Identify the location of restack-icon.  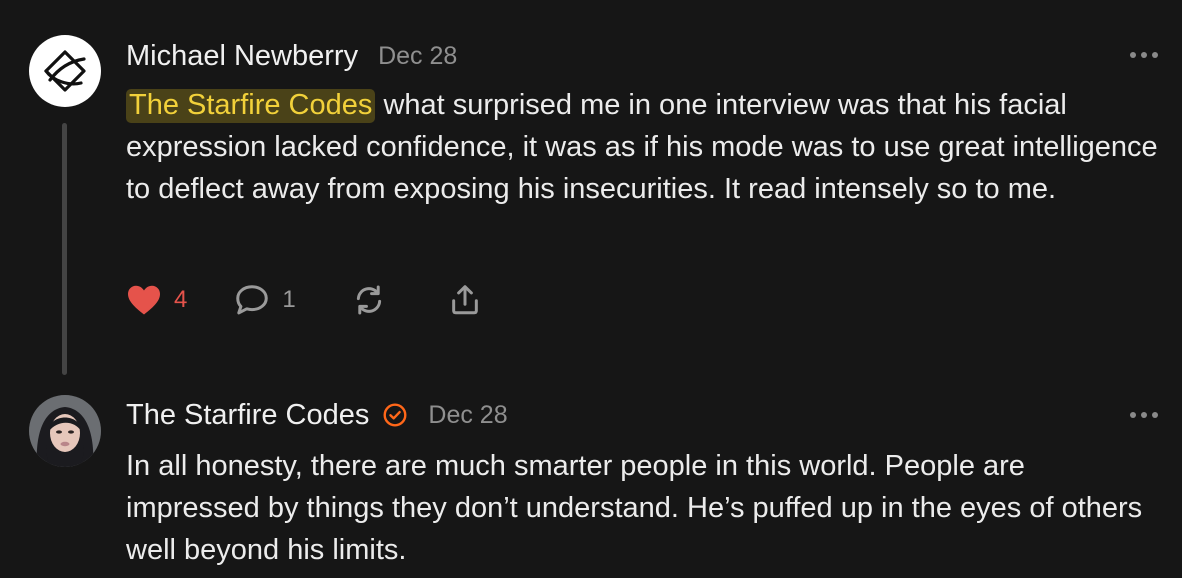
(368, 300).